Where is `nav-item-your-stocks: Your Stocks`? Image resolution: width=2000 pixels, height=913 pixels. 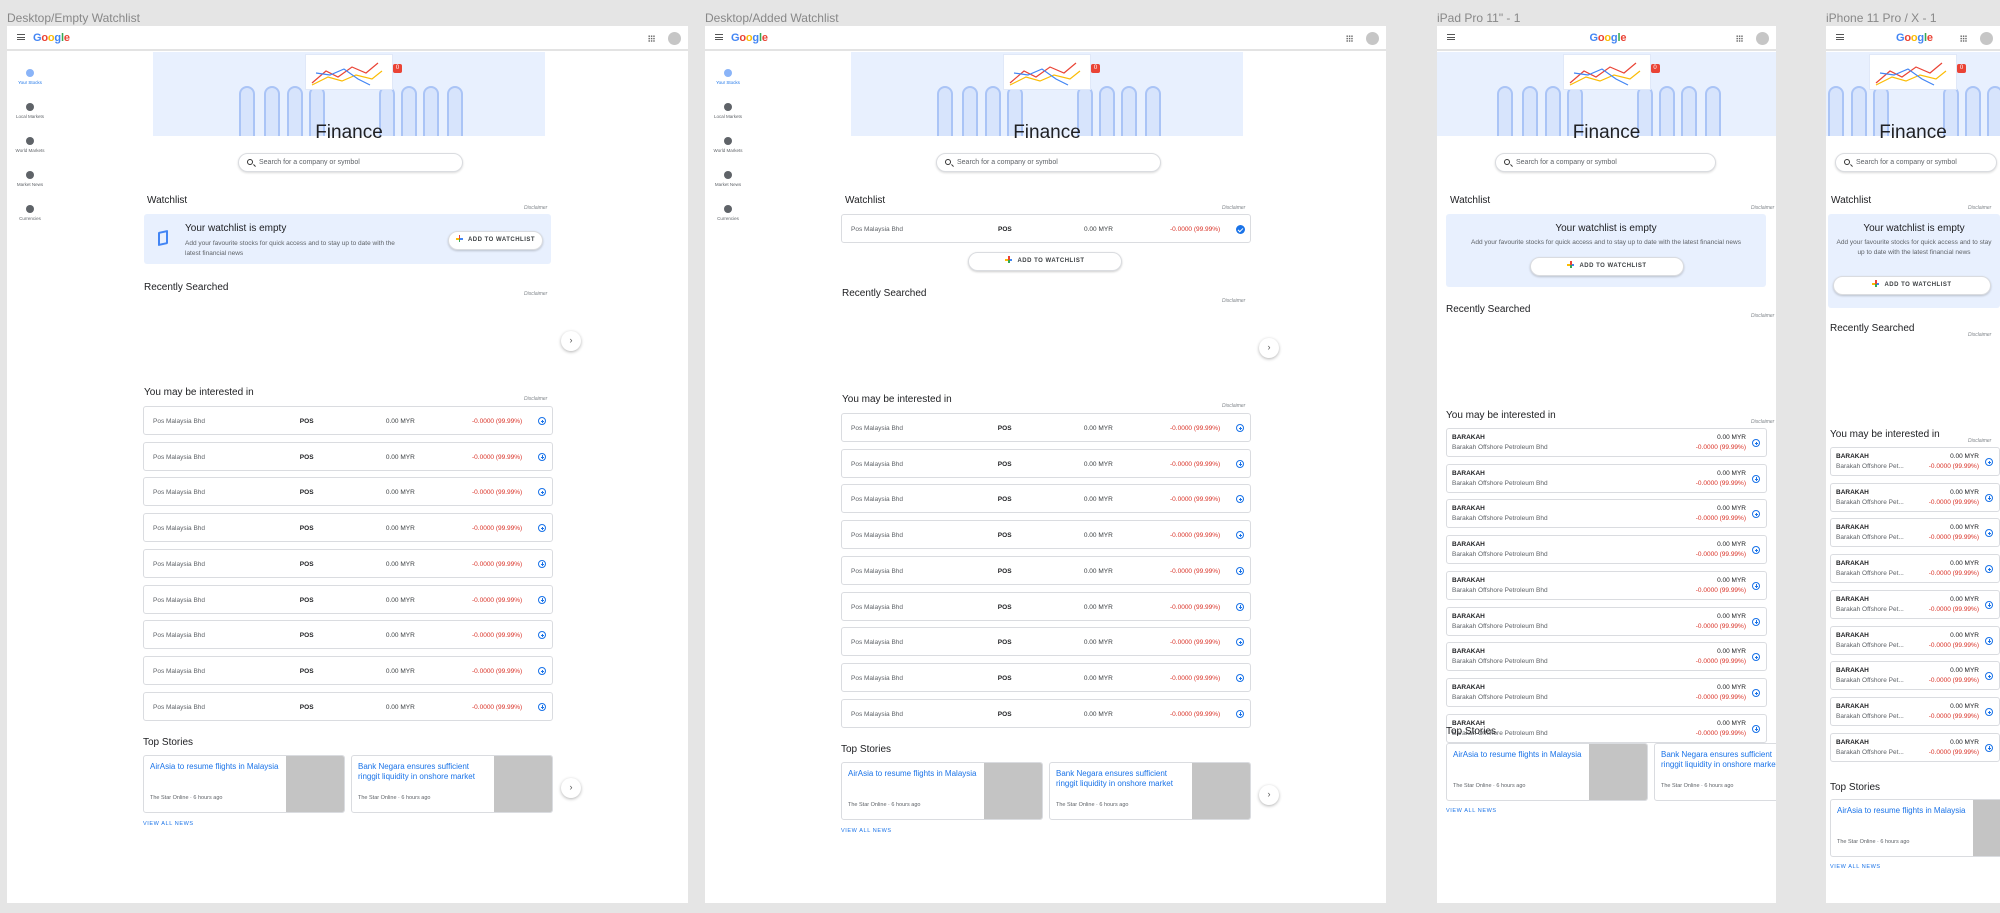 nav-item-your-stocks: Your Stocks is located at coordinates (728, 77).